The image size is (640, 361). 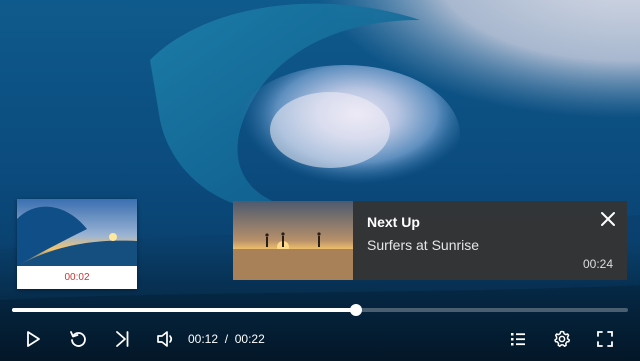 I want to click on scrub-preview: 00:02, so click(x=77, y=244).